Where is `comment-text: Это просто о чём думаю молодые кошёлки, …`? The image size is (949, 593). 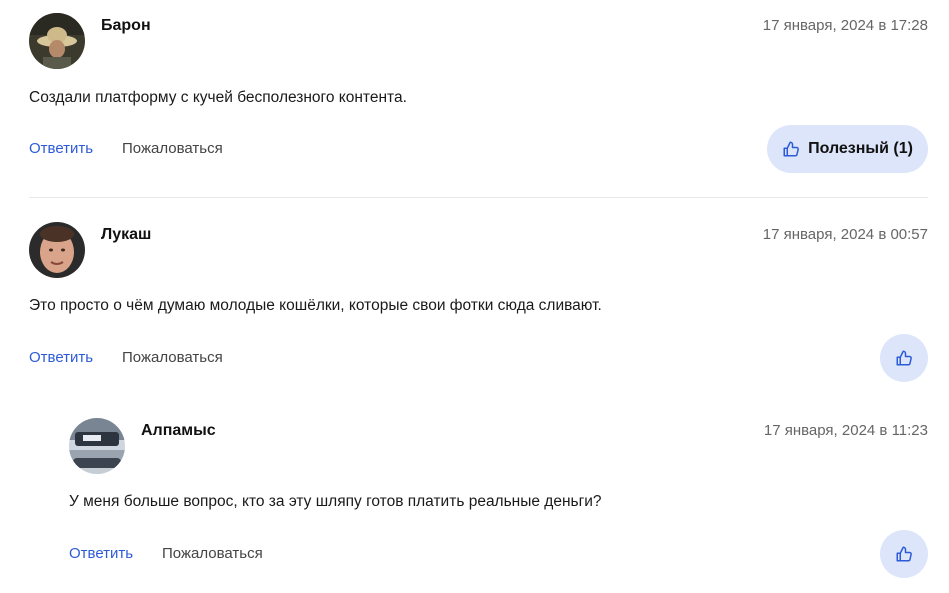
comment-text: Это просто о чём думаю молодые кошёлки, … is located at coordinates (315, 305).